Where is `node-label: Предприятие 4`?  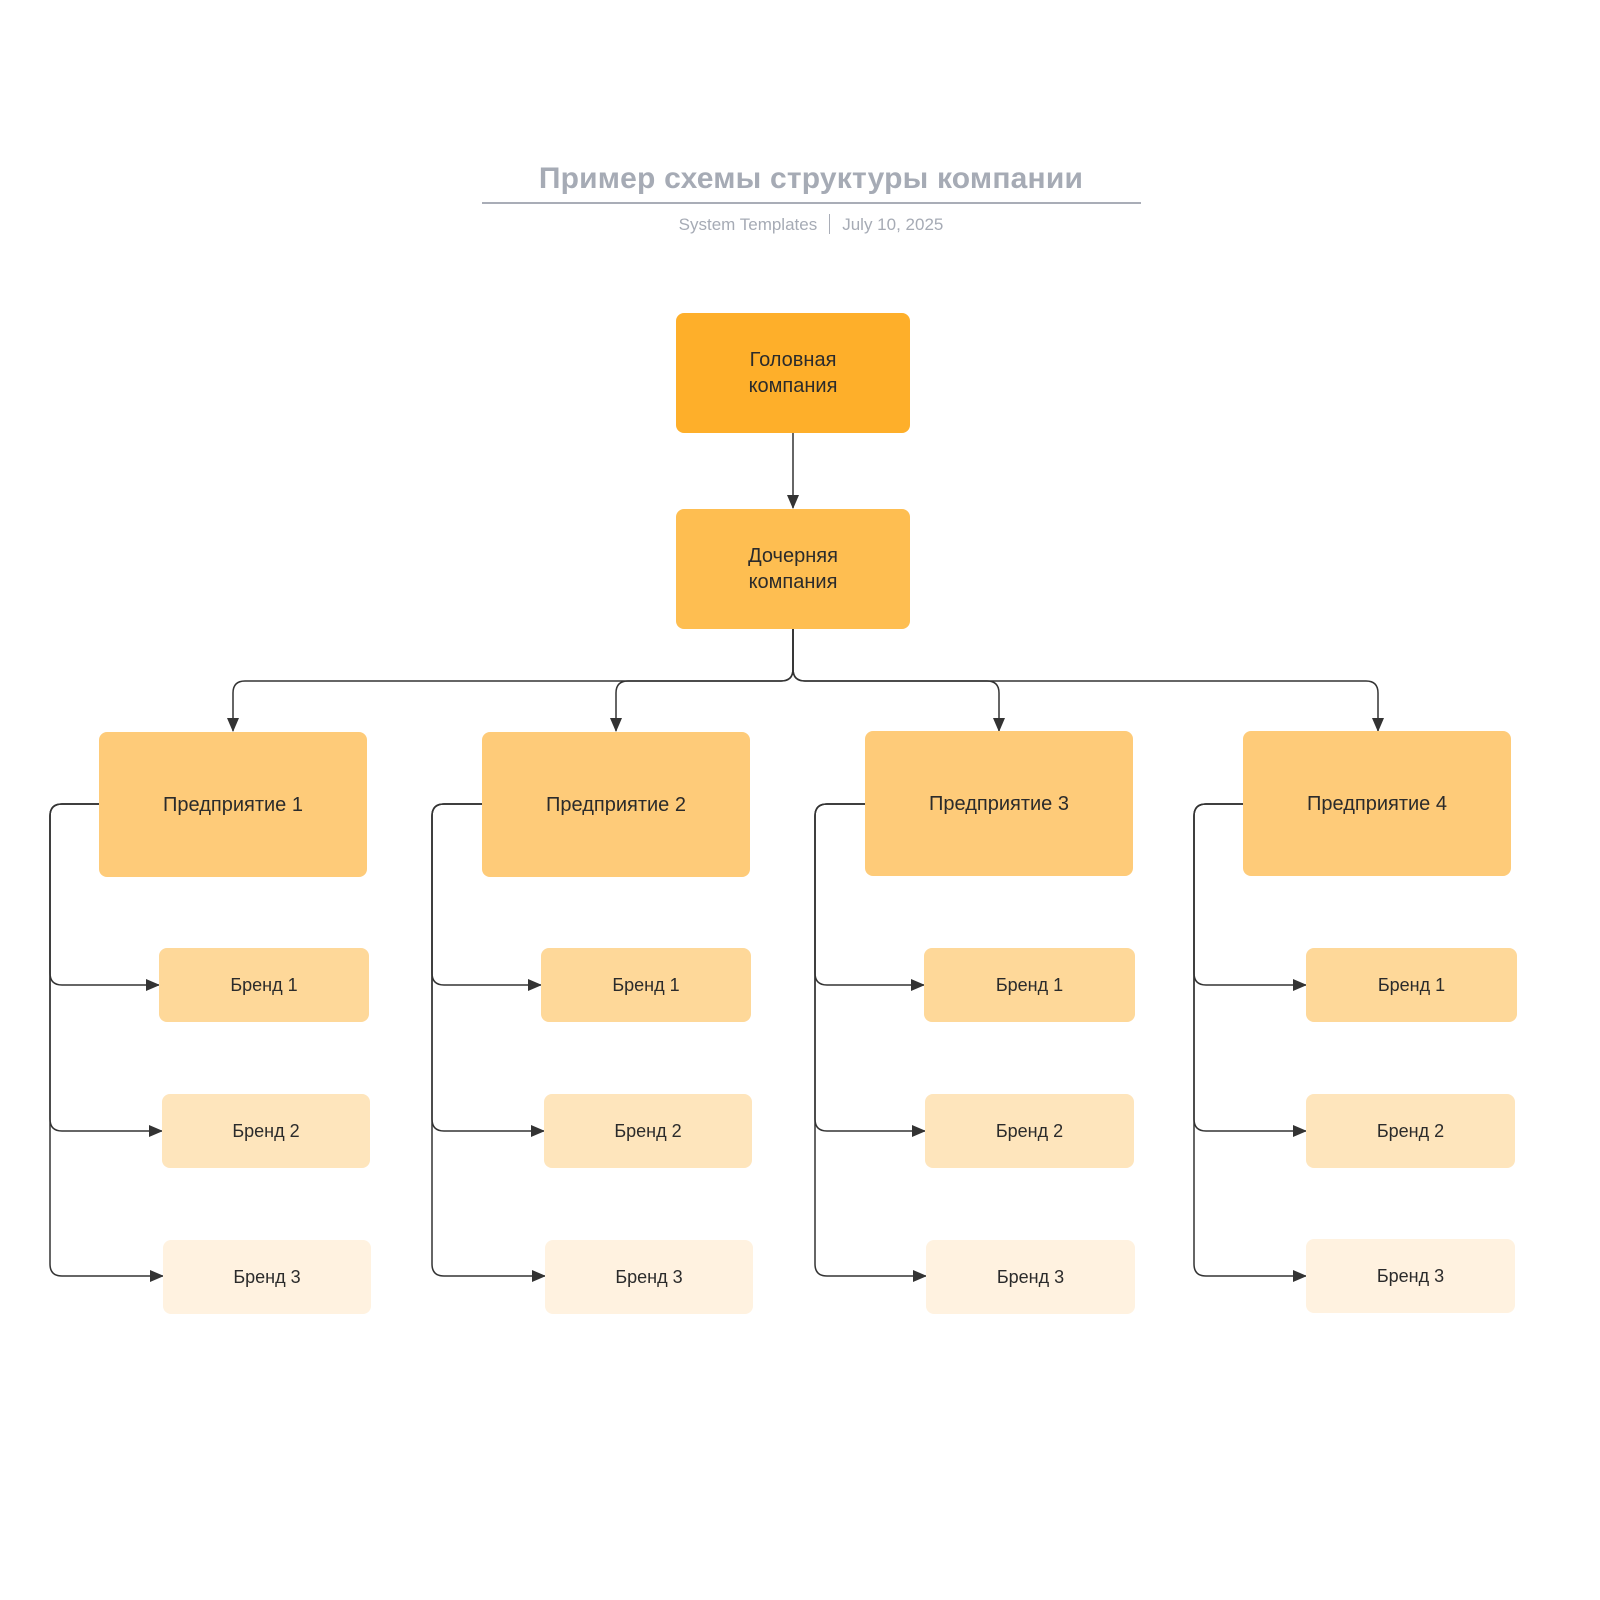
node-label: Предприятие 4 is located at coordinates (1377, 803).